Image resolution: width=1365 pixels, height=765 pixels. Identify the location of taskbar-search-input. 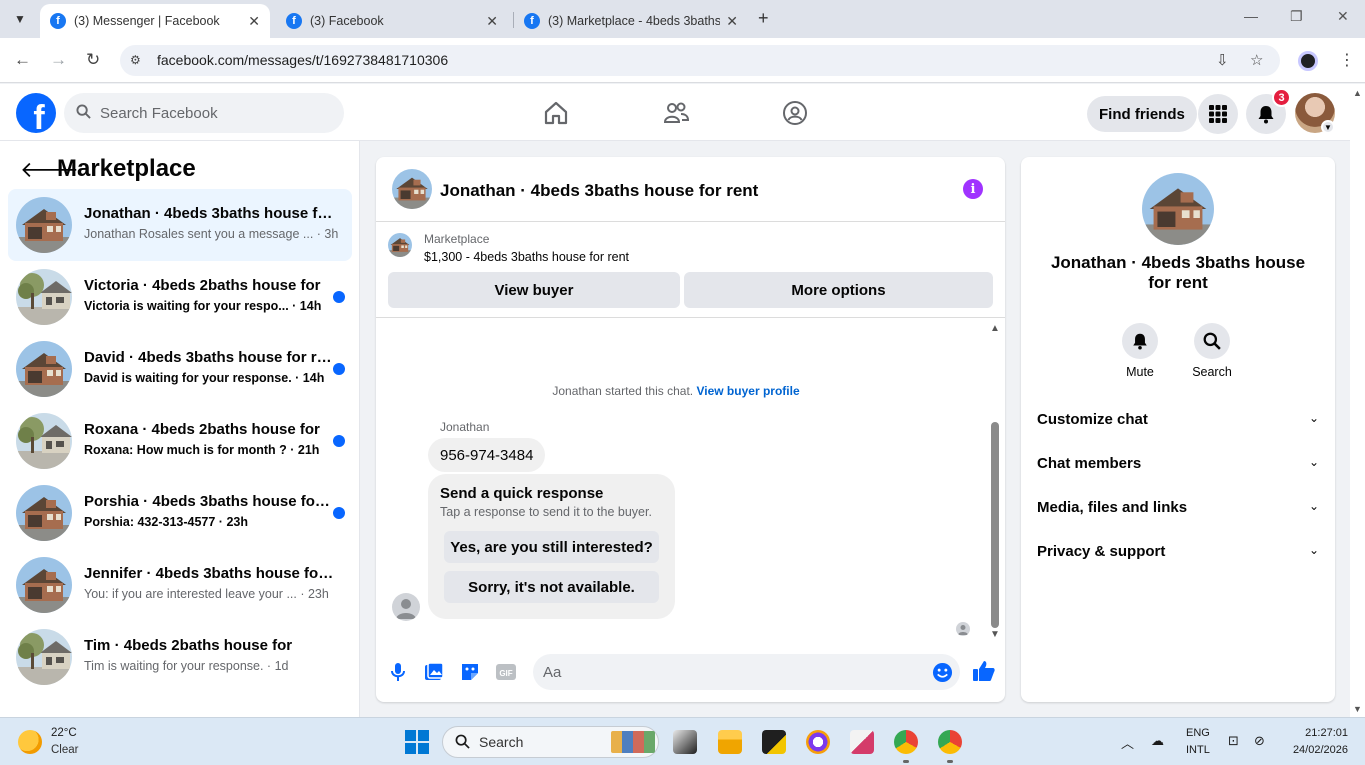
(544, 742).